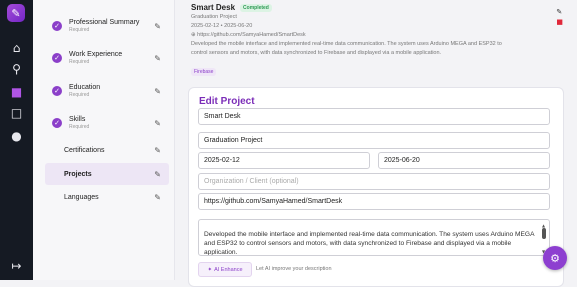 This screenshot has height=287, width=577. What do you see at coordinates (107, 174) in the screenshot?
I see `section-projects: Projects ✎` at bounding box center [107, 174].